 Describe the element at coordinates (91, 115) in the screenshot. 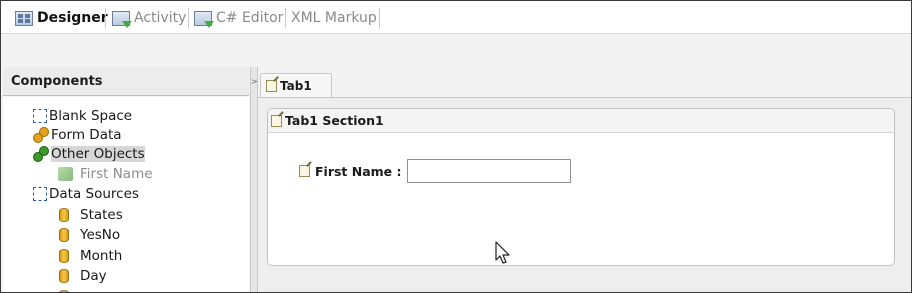

I see `tree-item-label: Blank Space` at that location.